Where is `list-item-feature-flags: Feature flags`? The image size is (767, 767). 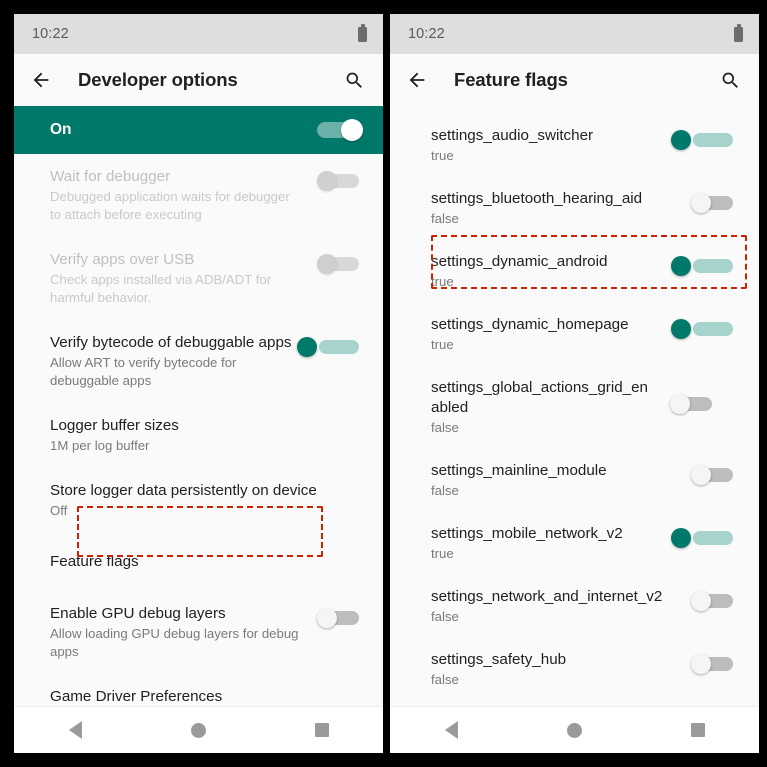 list-item-feature-flags: Feature flags is located at coordinates (198, 562).